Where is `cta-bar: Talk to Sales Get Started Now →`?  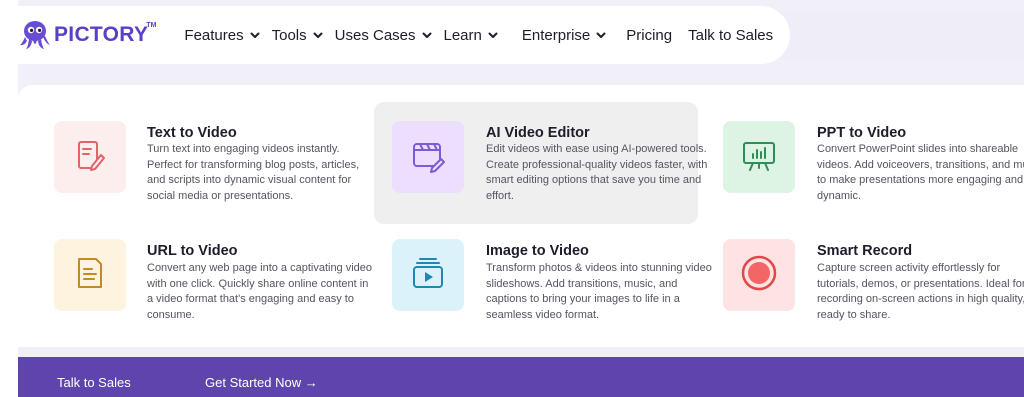 cta-bar: Talk to Sales Get Started Now → is located at coordinates (521, 377).